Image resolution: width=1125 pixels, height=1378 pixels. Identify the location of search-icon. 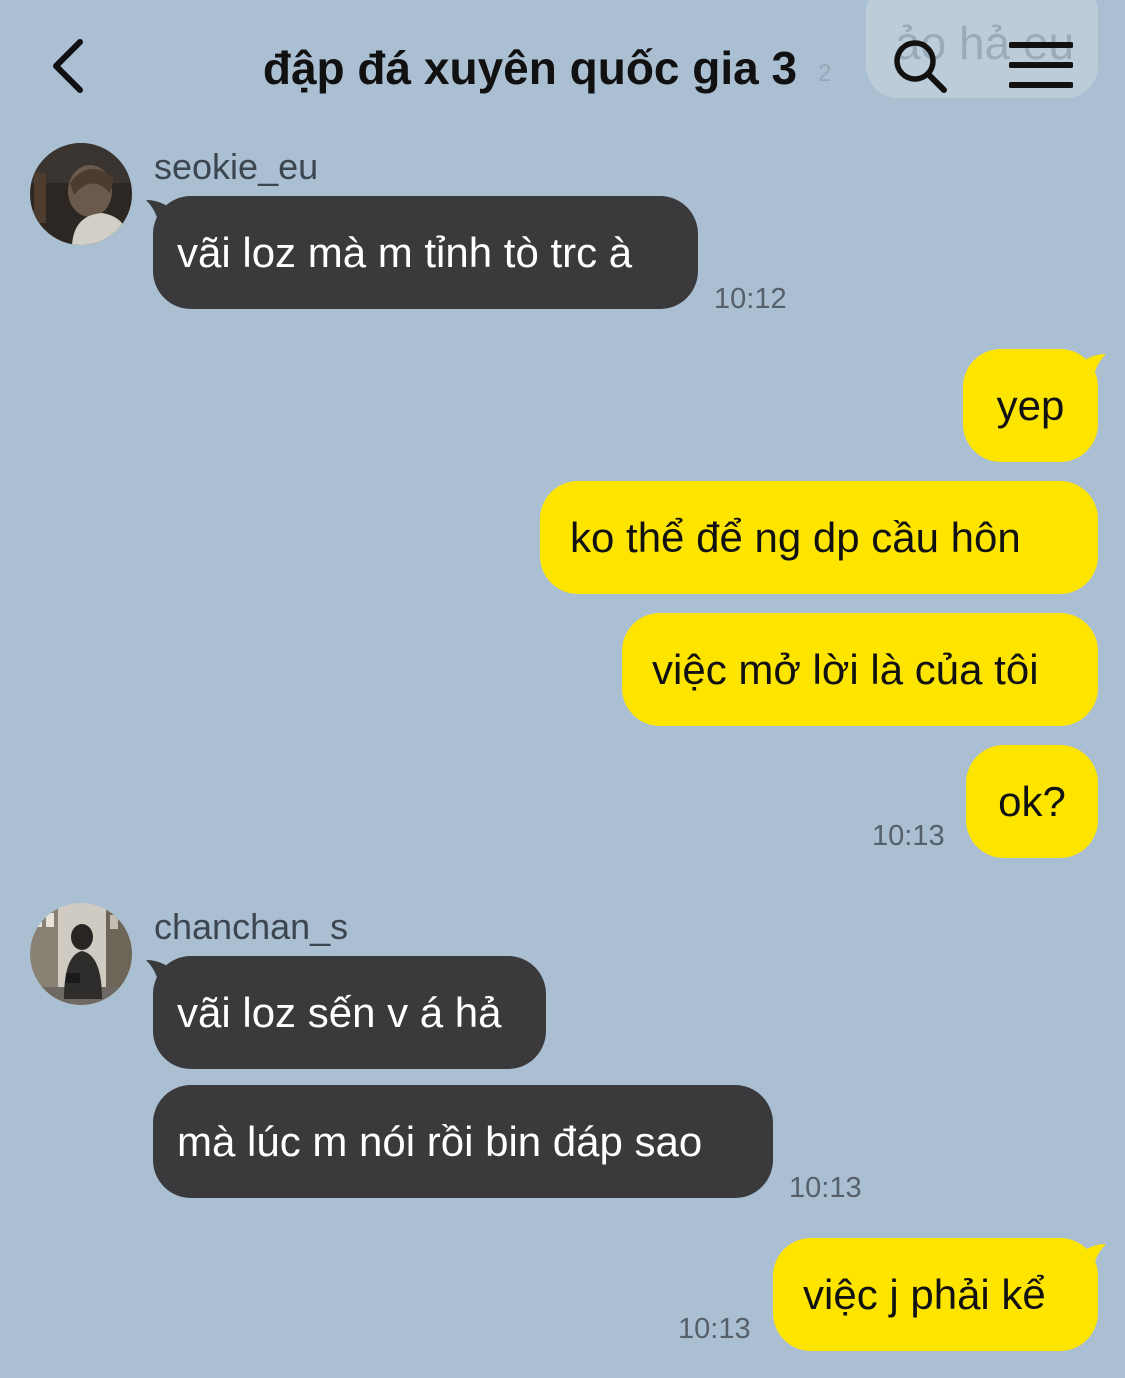
(920, 66).